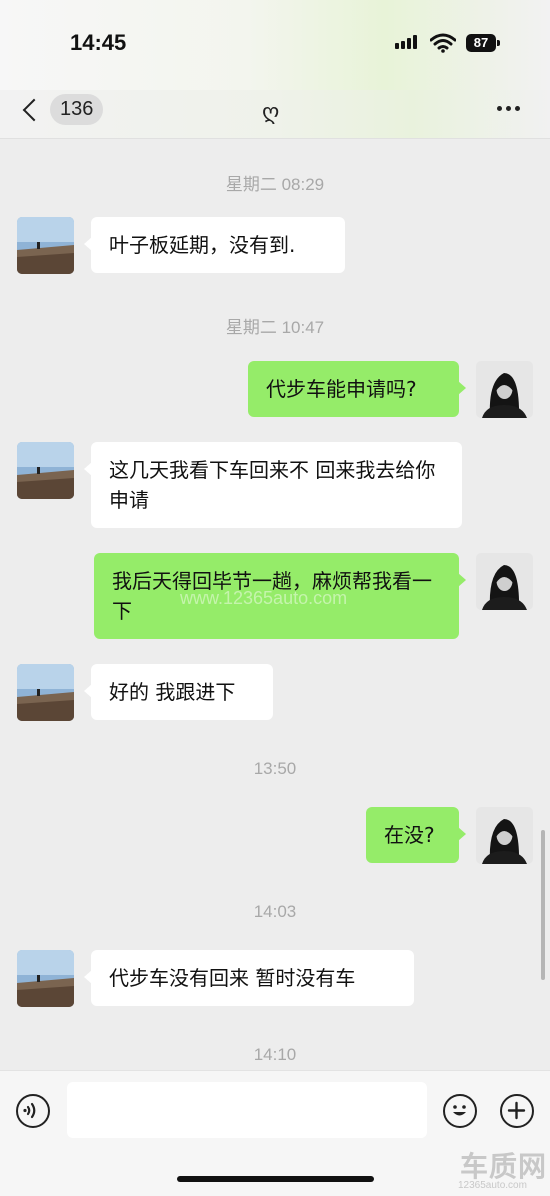 The width and height of the screenshot is (550, 1196). What do you see at coordinates (481, 43) in the screenshot?
I see `battery-icon: 87` at bounding box center [481, 43].